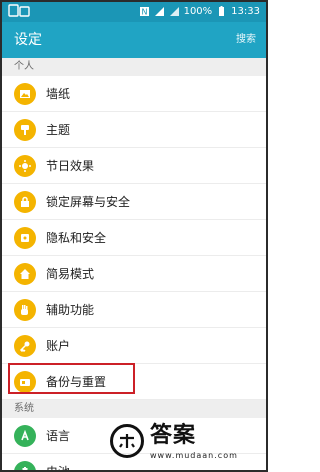 This screenshot has height=472, width=320. Describe the element at coordinates (58, 468) in the screenshot. I see `settings-item-label: 电池` at that location.